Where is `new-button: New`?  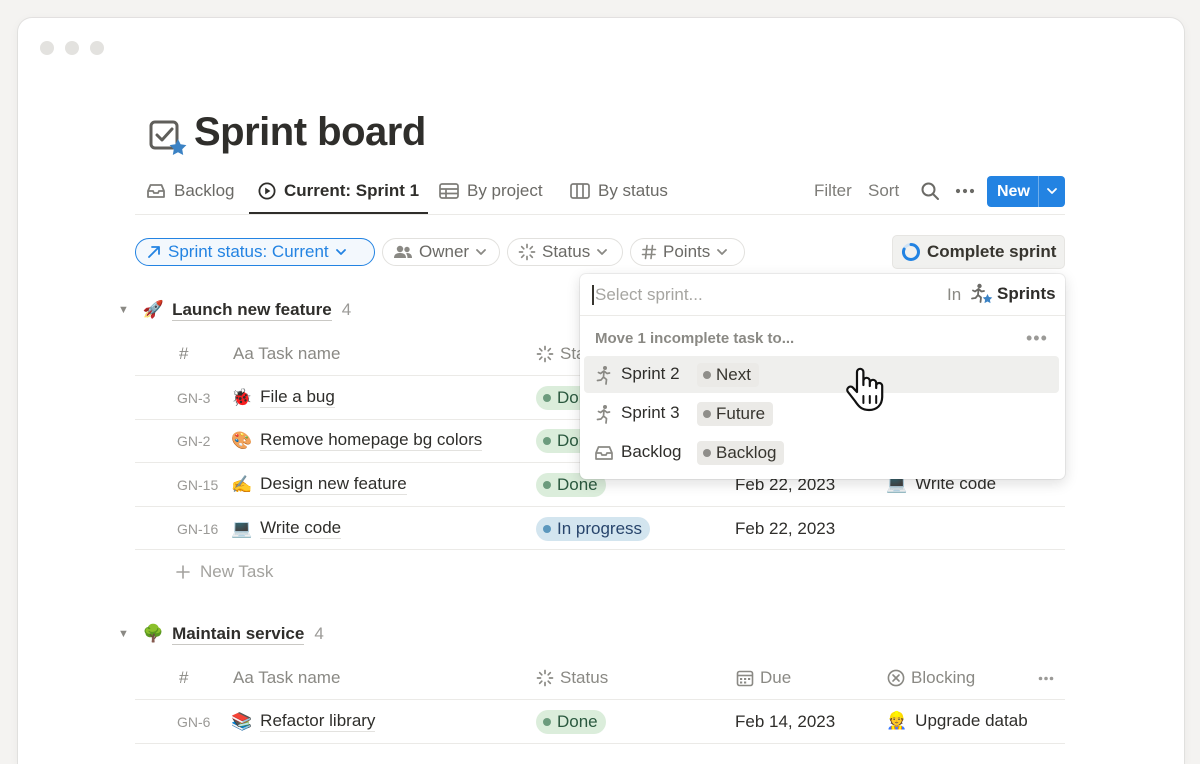
new-button: New is located at coordinates (1026, 191).